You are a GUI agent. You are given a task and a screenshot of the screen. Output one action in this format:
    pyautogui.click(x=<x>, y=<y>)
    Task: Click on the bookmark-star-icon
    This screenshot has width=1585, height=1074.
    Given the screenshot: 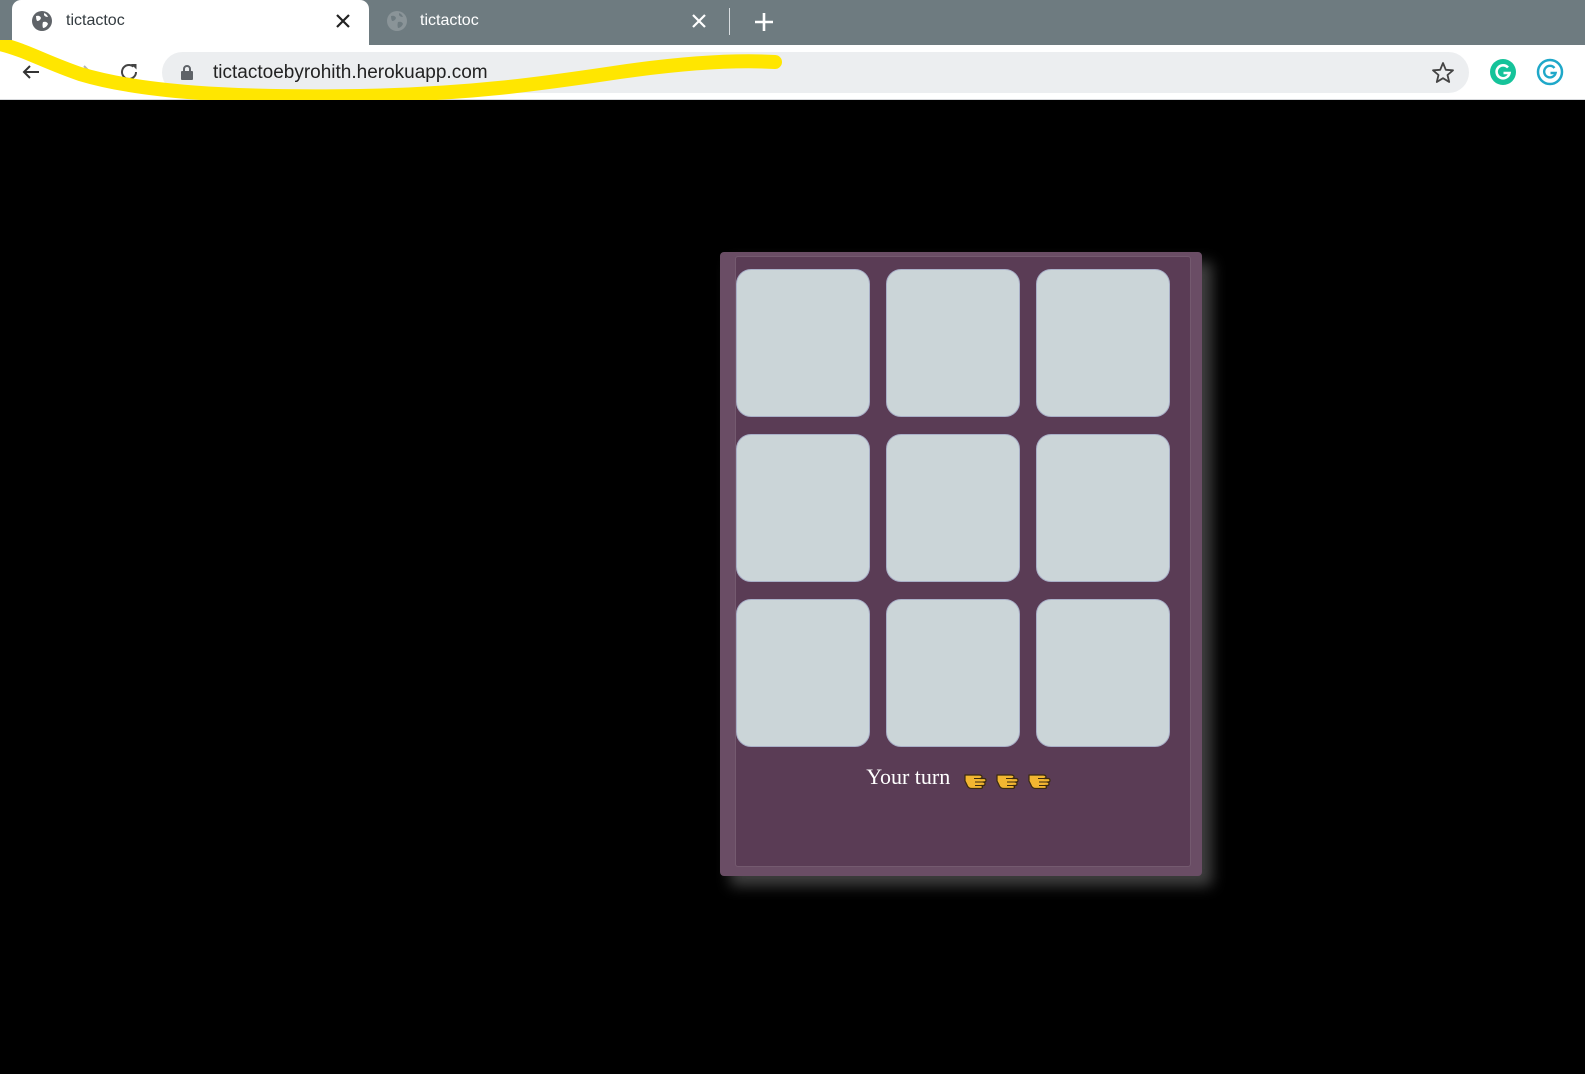 What is the action you would take?
    pyautogui.click(x=1443, y=73)
    